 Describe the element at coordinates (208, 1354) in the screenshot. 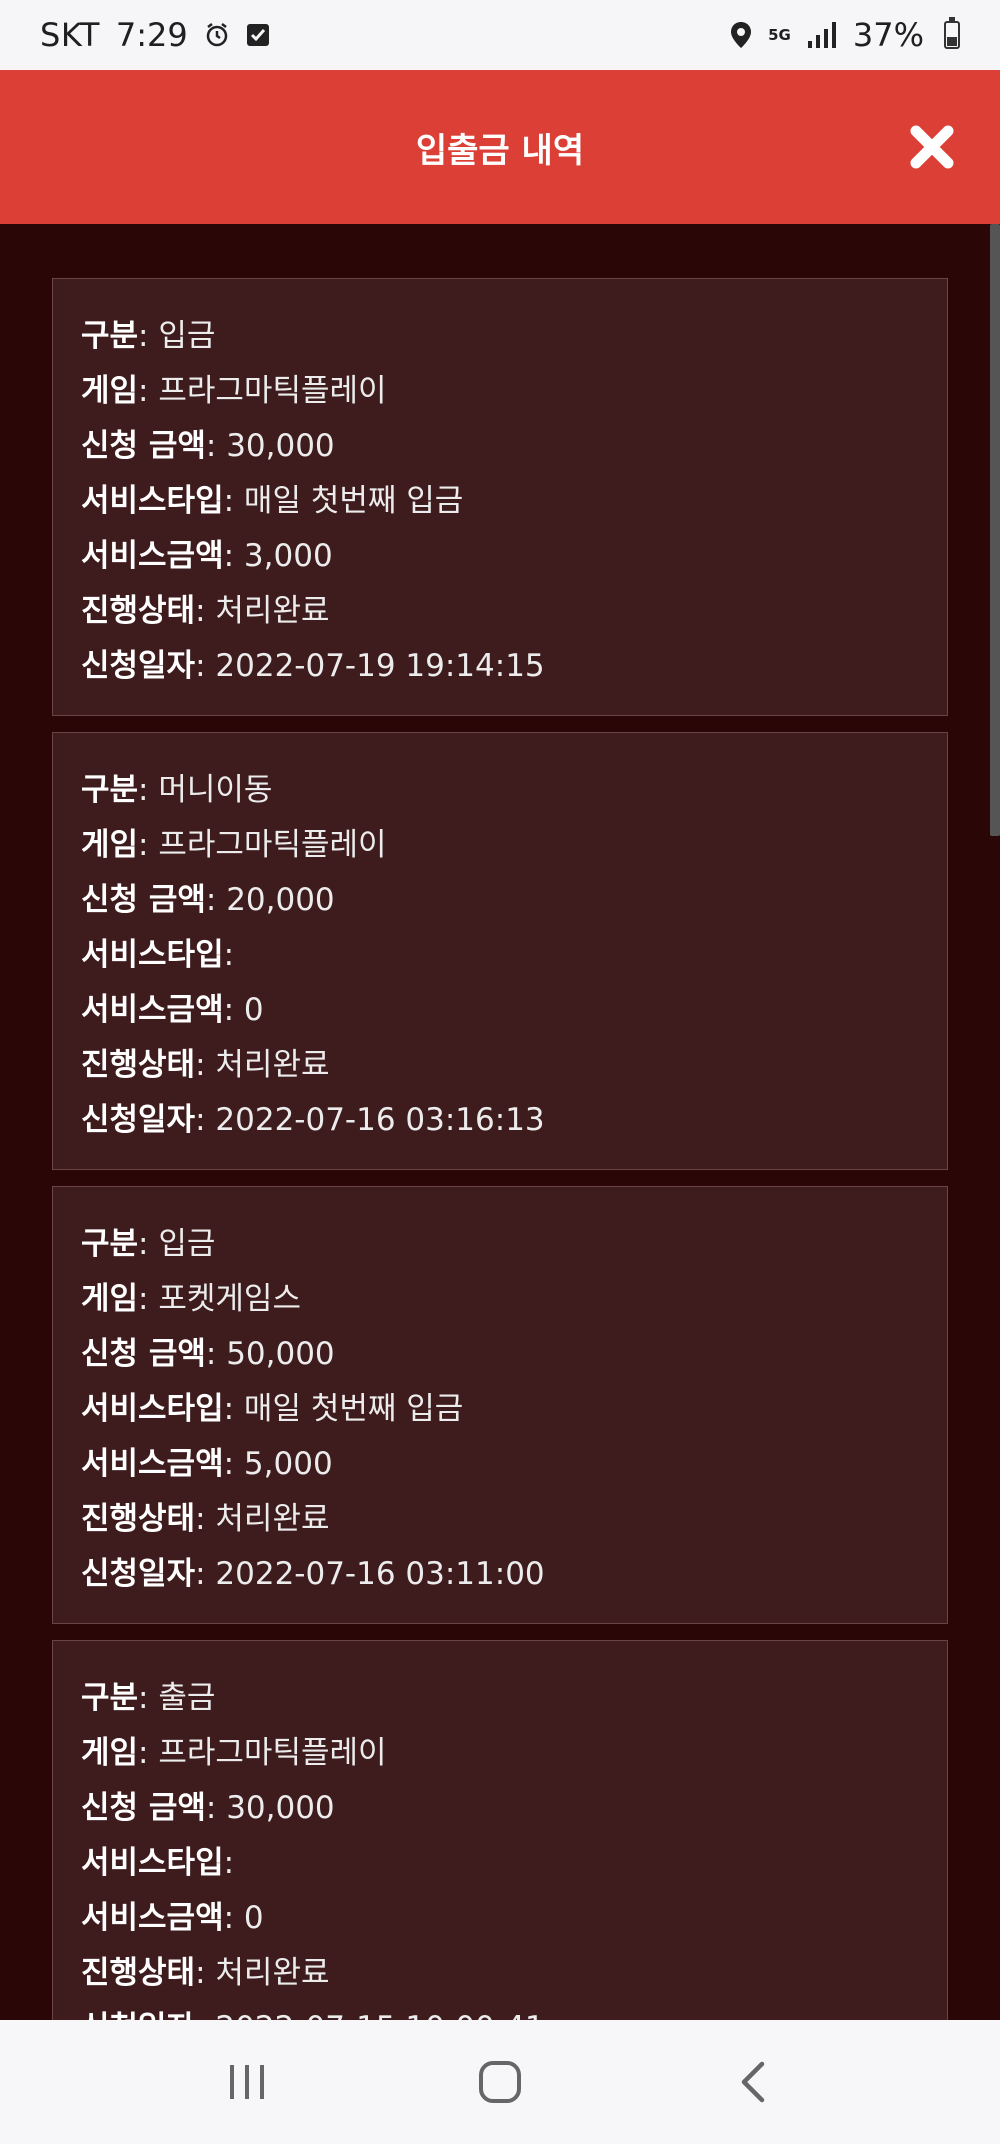

I see `row-amount: 신청 금액: 50,000` at that location.